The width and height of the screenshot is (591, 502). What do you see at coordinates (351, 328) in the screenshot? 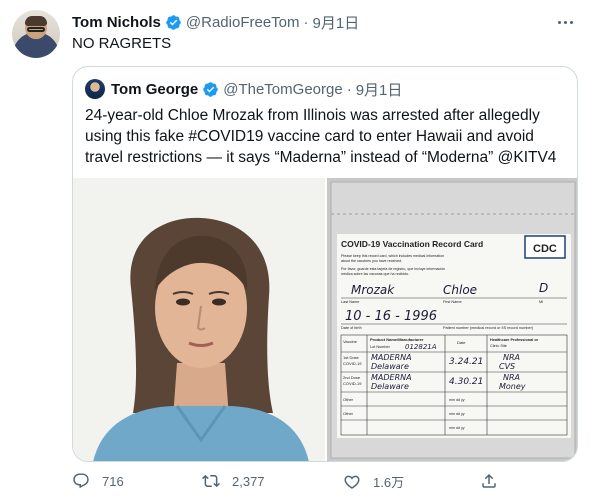
I see `svg-text: Date of birth` at bounding box center [351, 328].